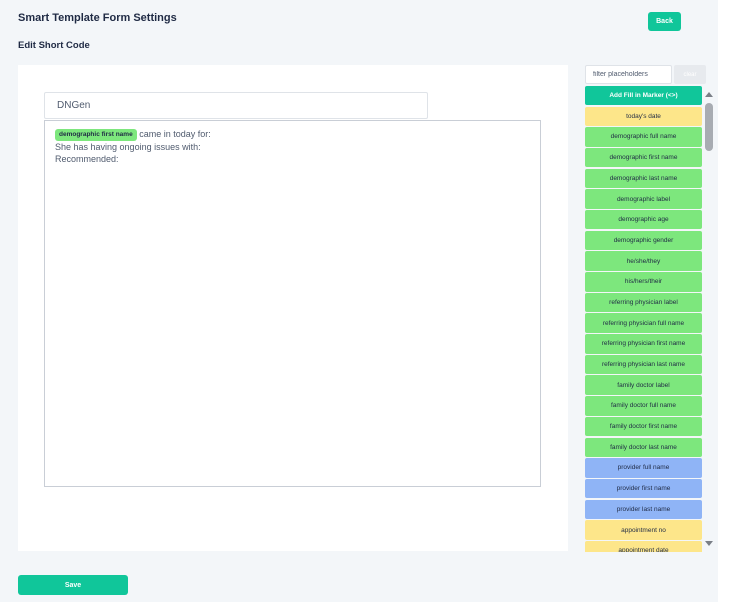 This screenshot has width=737, height=602. I want to click on placeholder-item: appointment date, so click(643, 546).